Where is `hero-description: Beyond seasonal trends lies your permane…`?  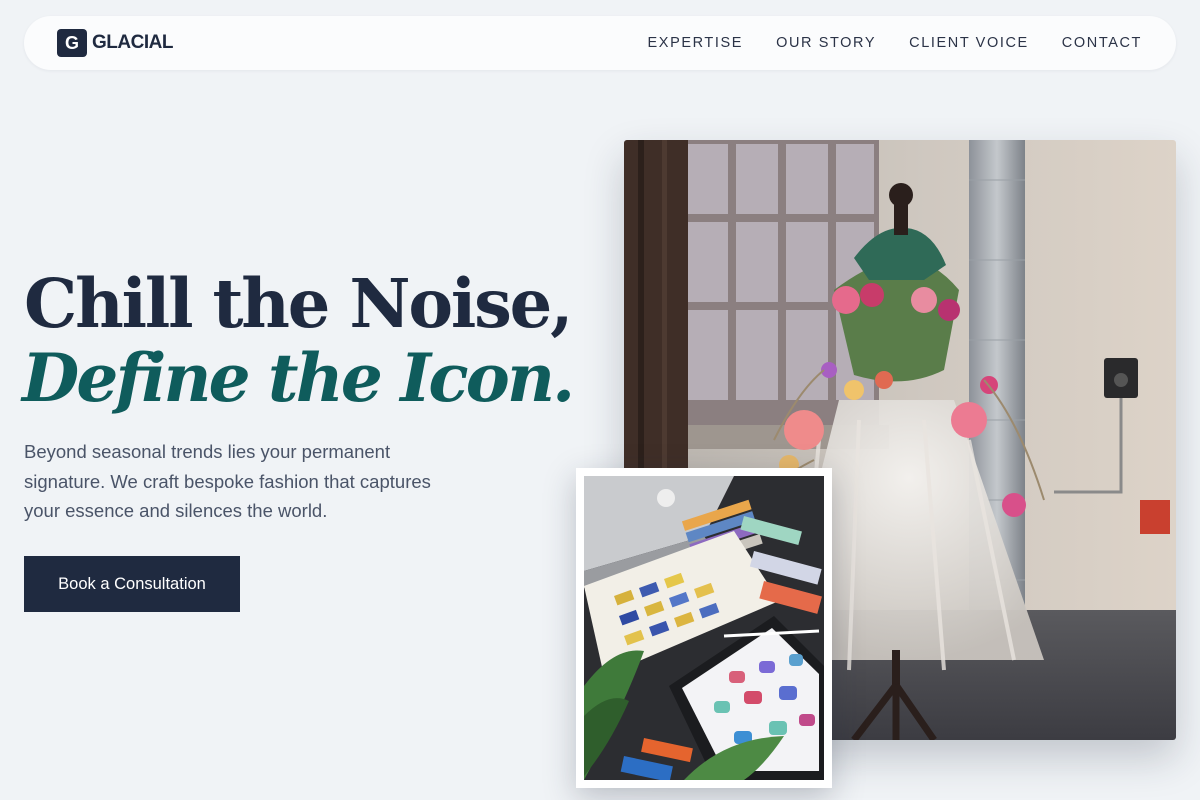 hero-description: Beyond seasonal trends lies your permane… is located at coordinates (227, 481).